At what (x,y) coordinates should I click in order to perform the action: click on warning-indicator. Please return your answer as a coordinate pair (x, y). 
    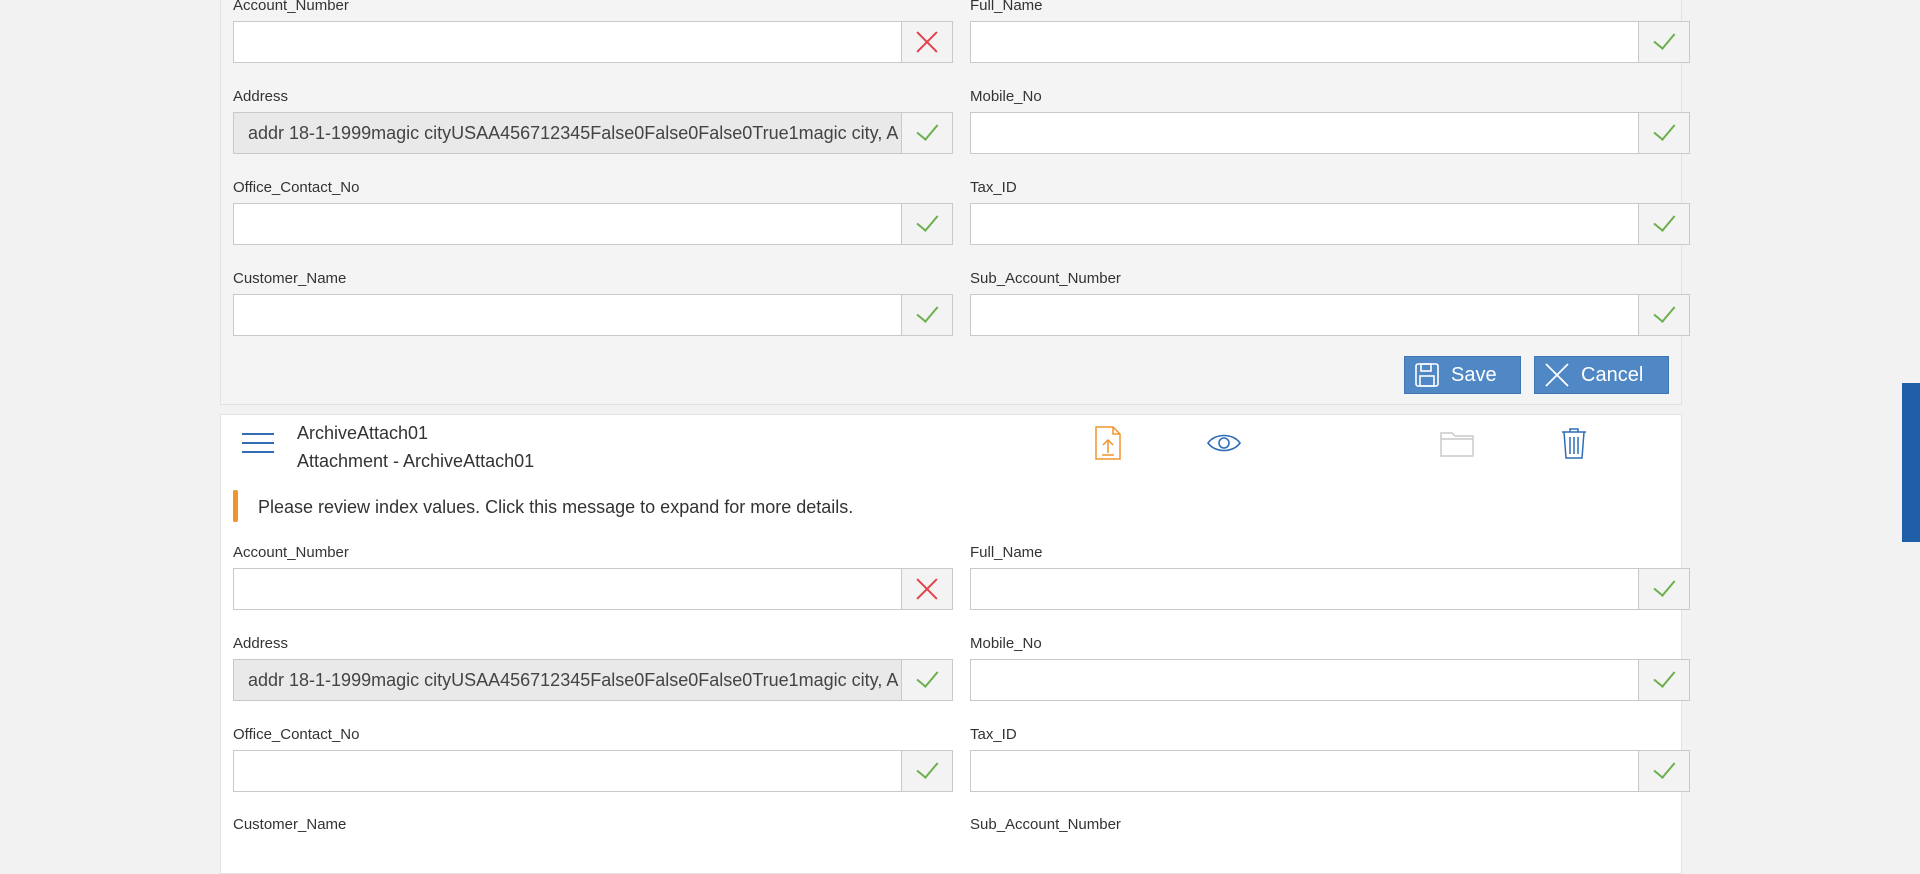
    Looking at the image, I should click on (235, 506).